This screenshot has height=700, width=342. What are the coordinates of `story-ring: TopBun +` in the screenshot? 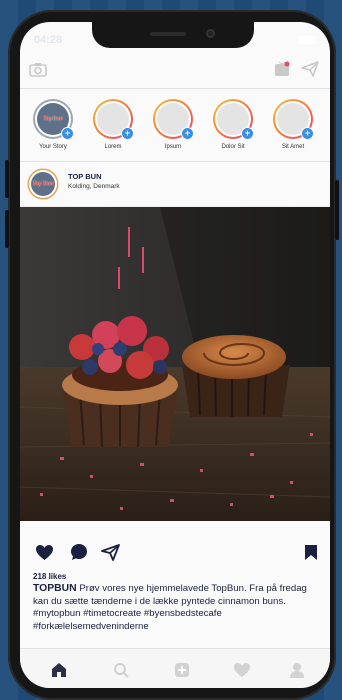 It's located at (53, 119).